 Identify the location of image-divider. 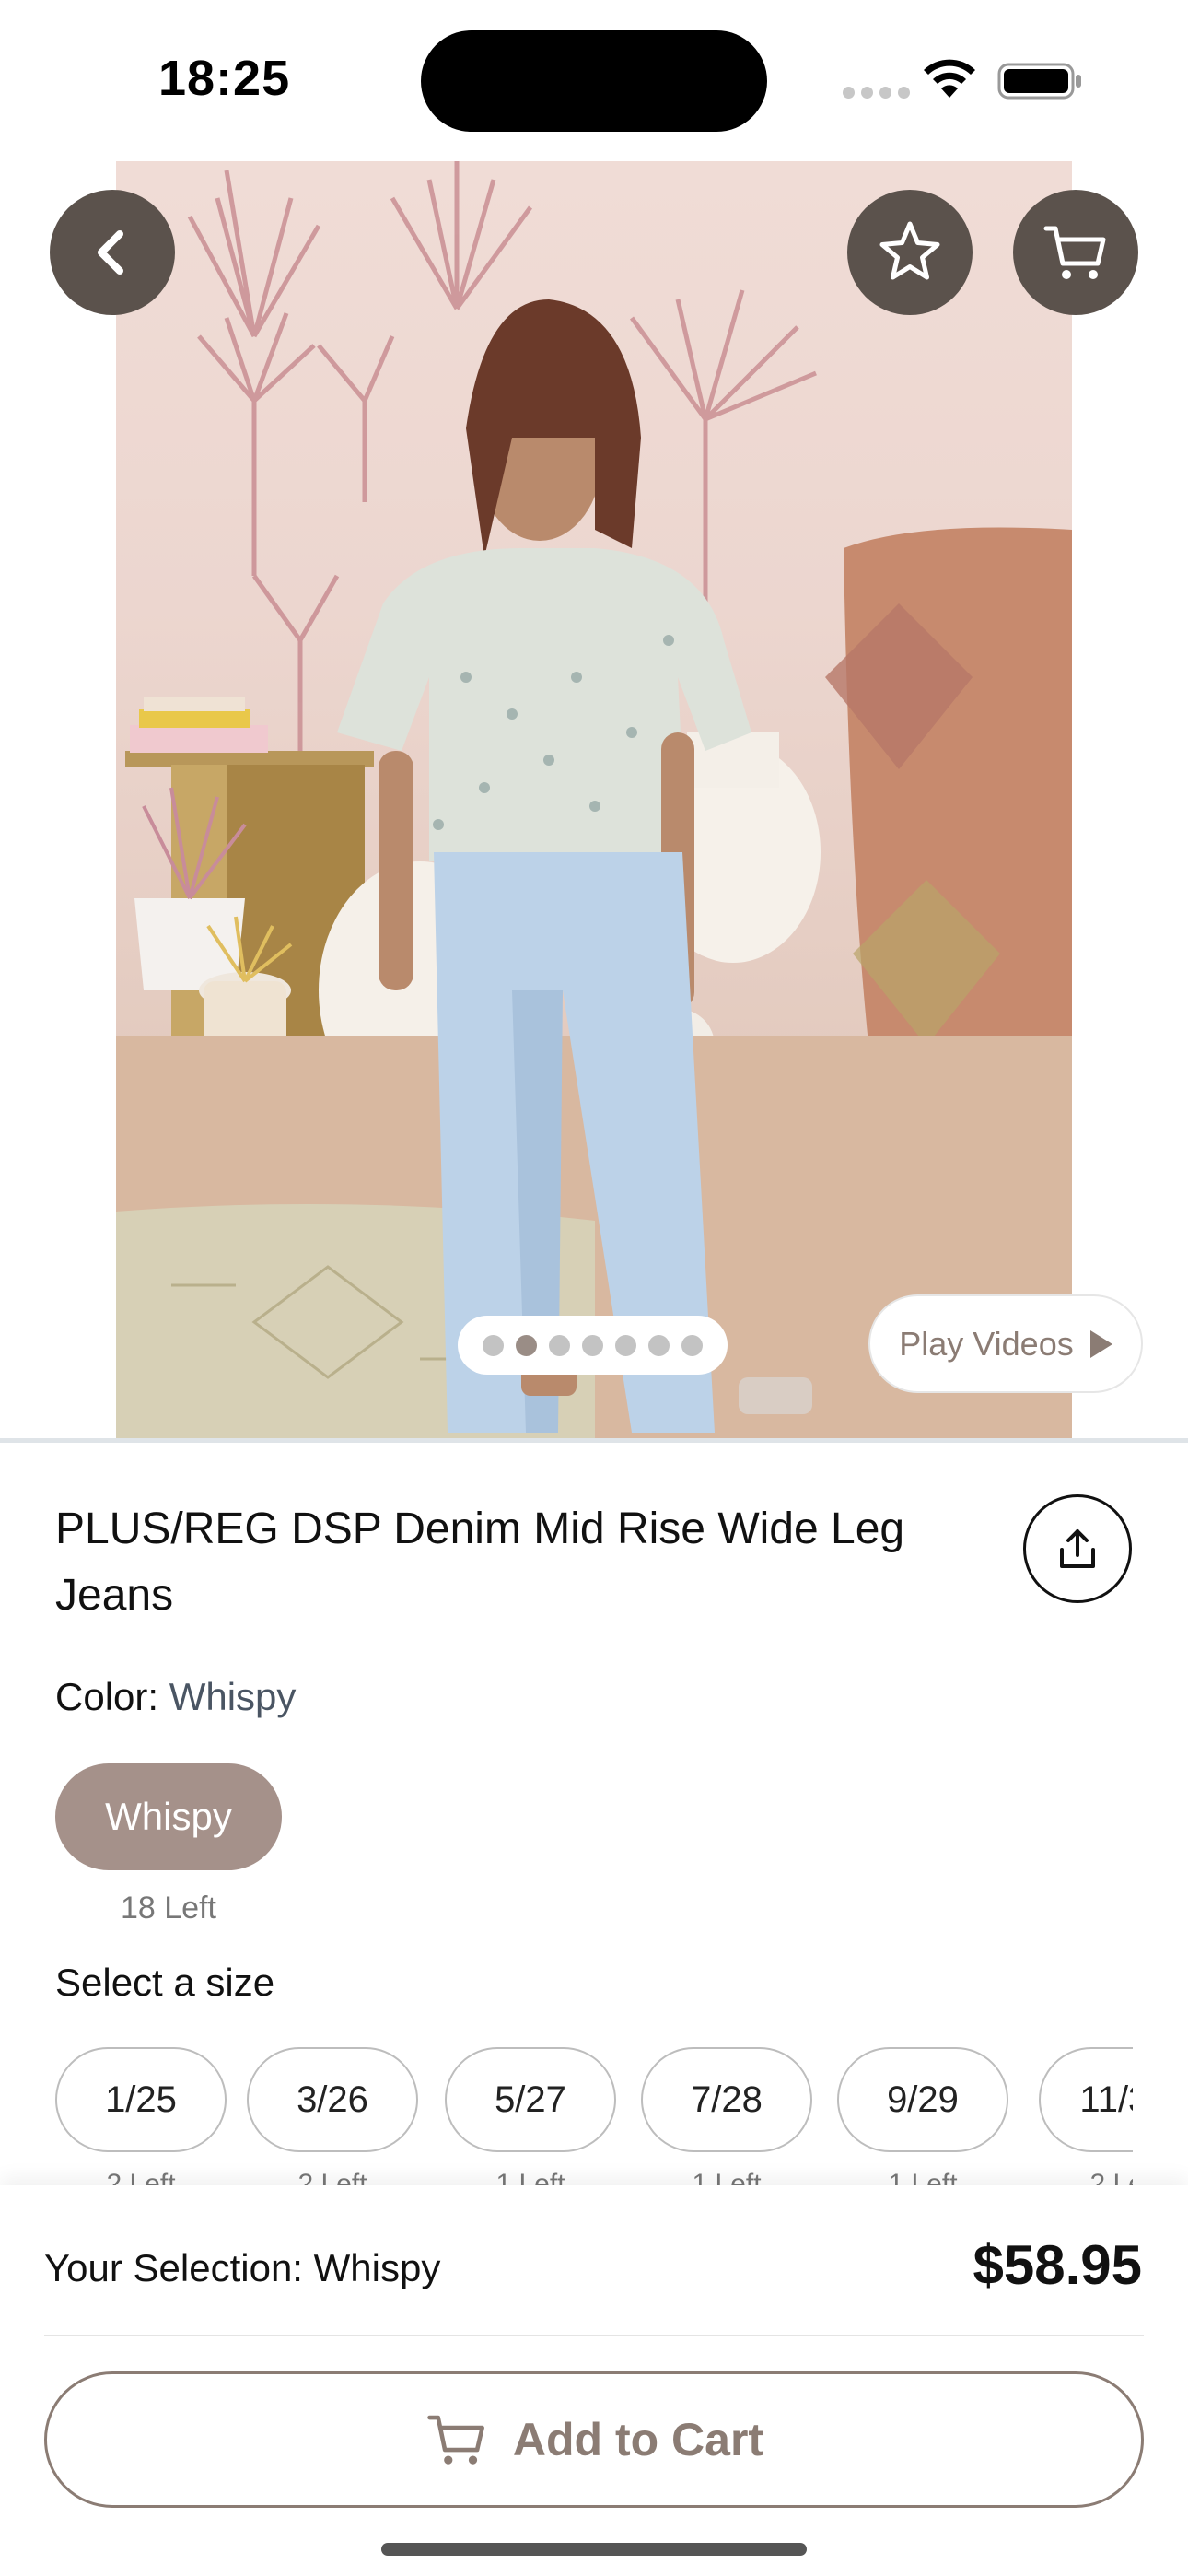
(594, 1440).